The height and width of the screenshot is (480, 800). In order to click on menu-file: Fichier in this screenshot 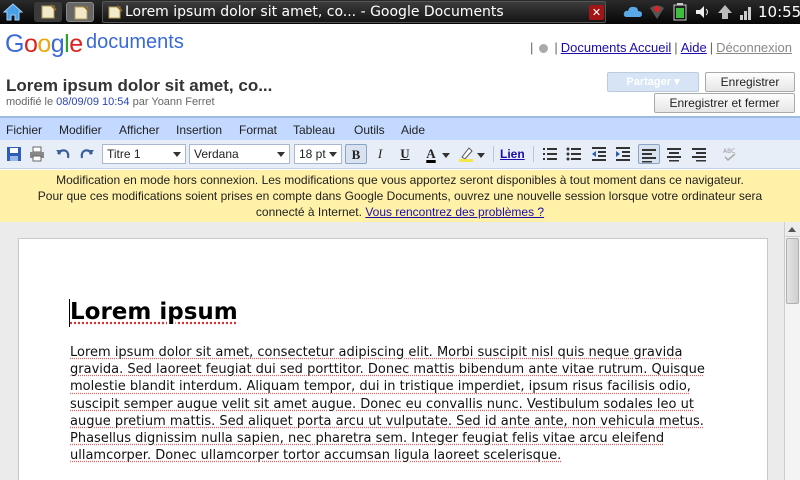, I will do `click(24, 130)`.